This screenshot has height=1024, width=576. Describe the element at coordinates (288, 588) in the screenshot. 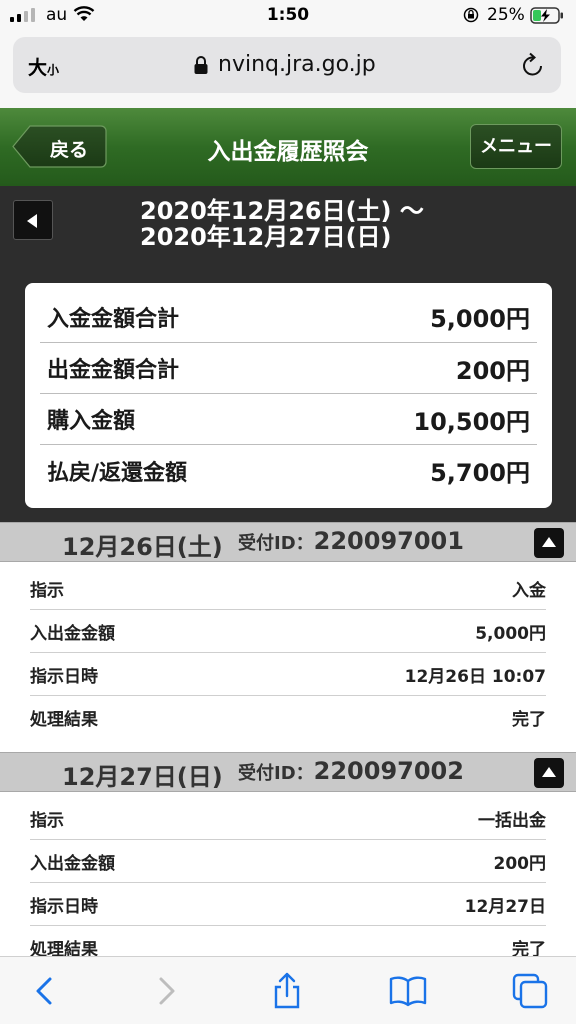

I see `detail-row: 指示 入金` at that location.